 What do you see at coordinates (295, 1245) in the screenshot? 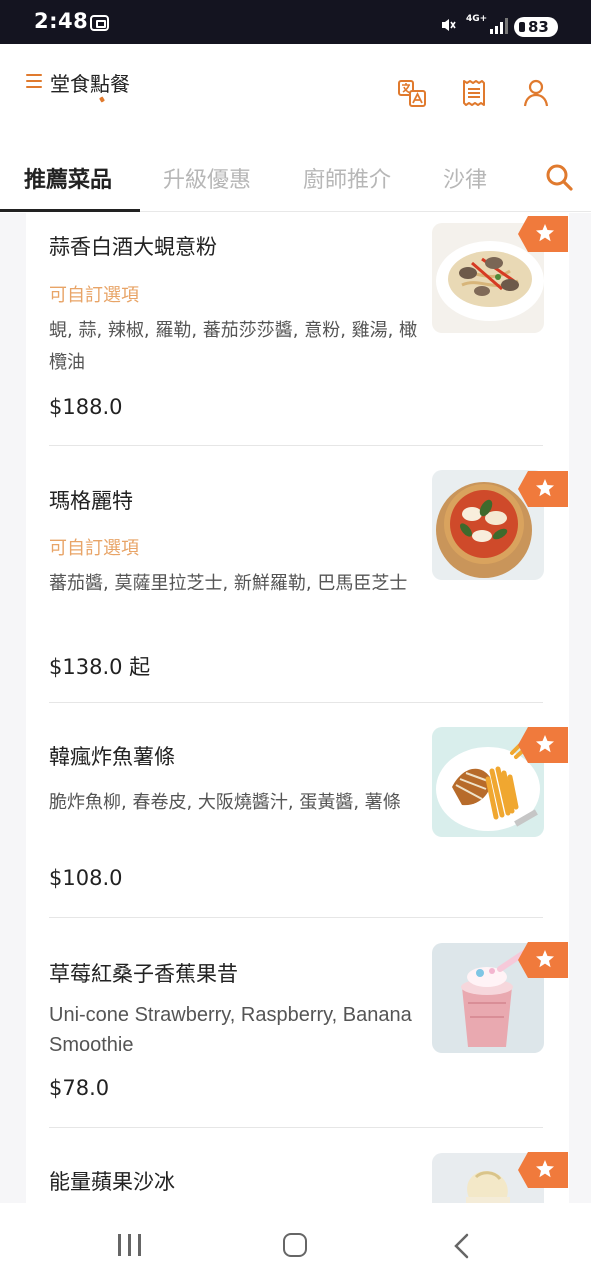
I see `home-button` at bounding box center [295, 1245].